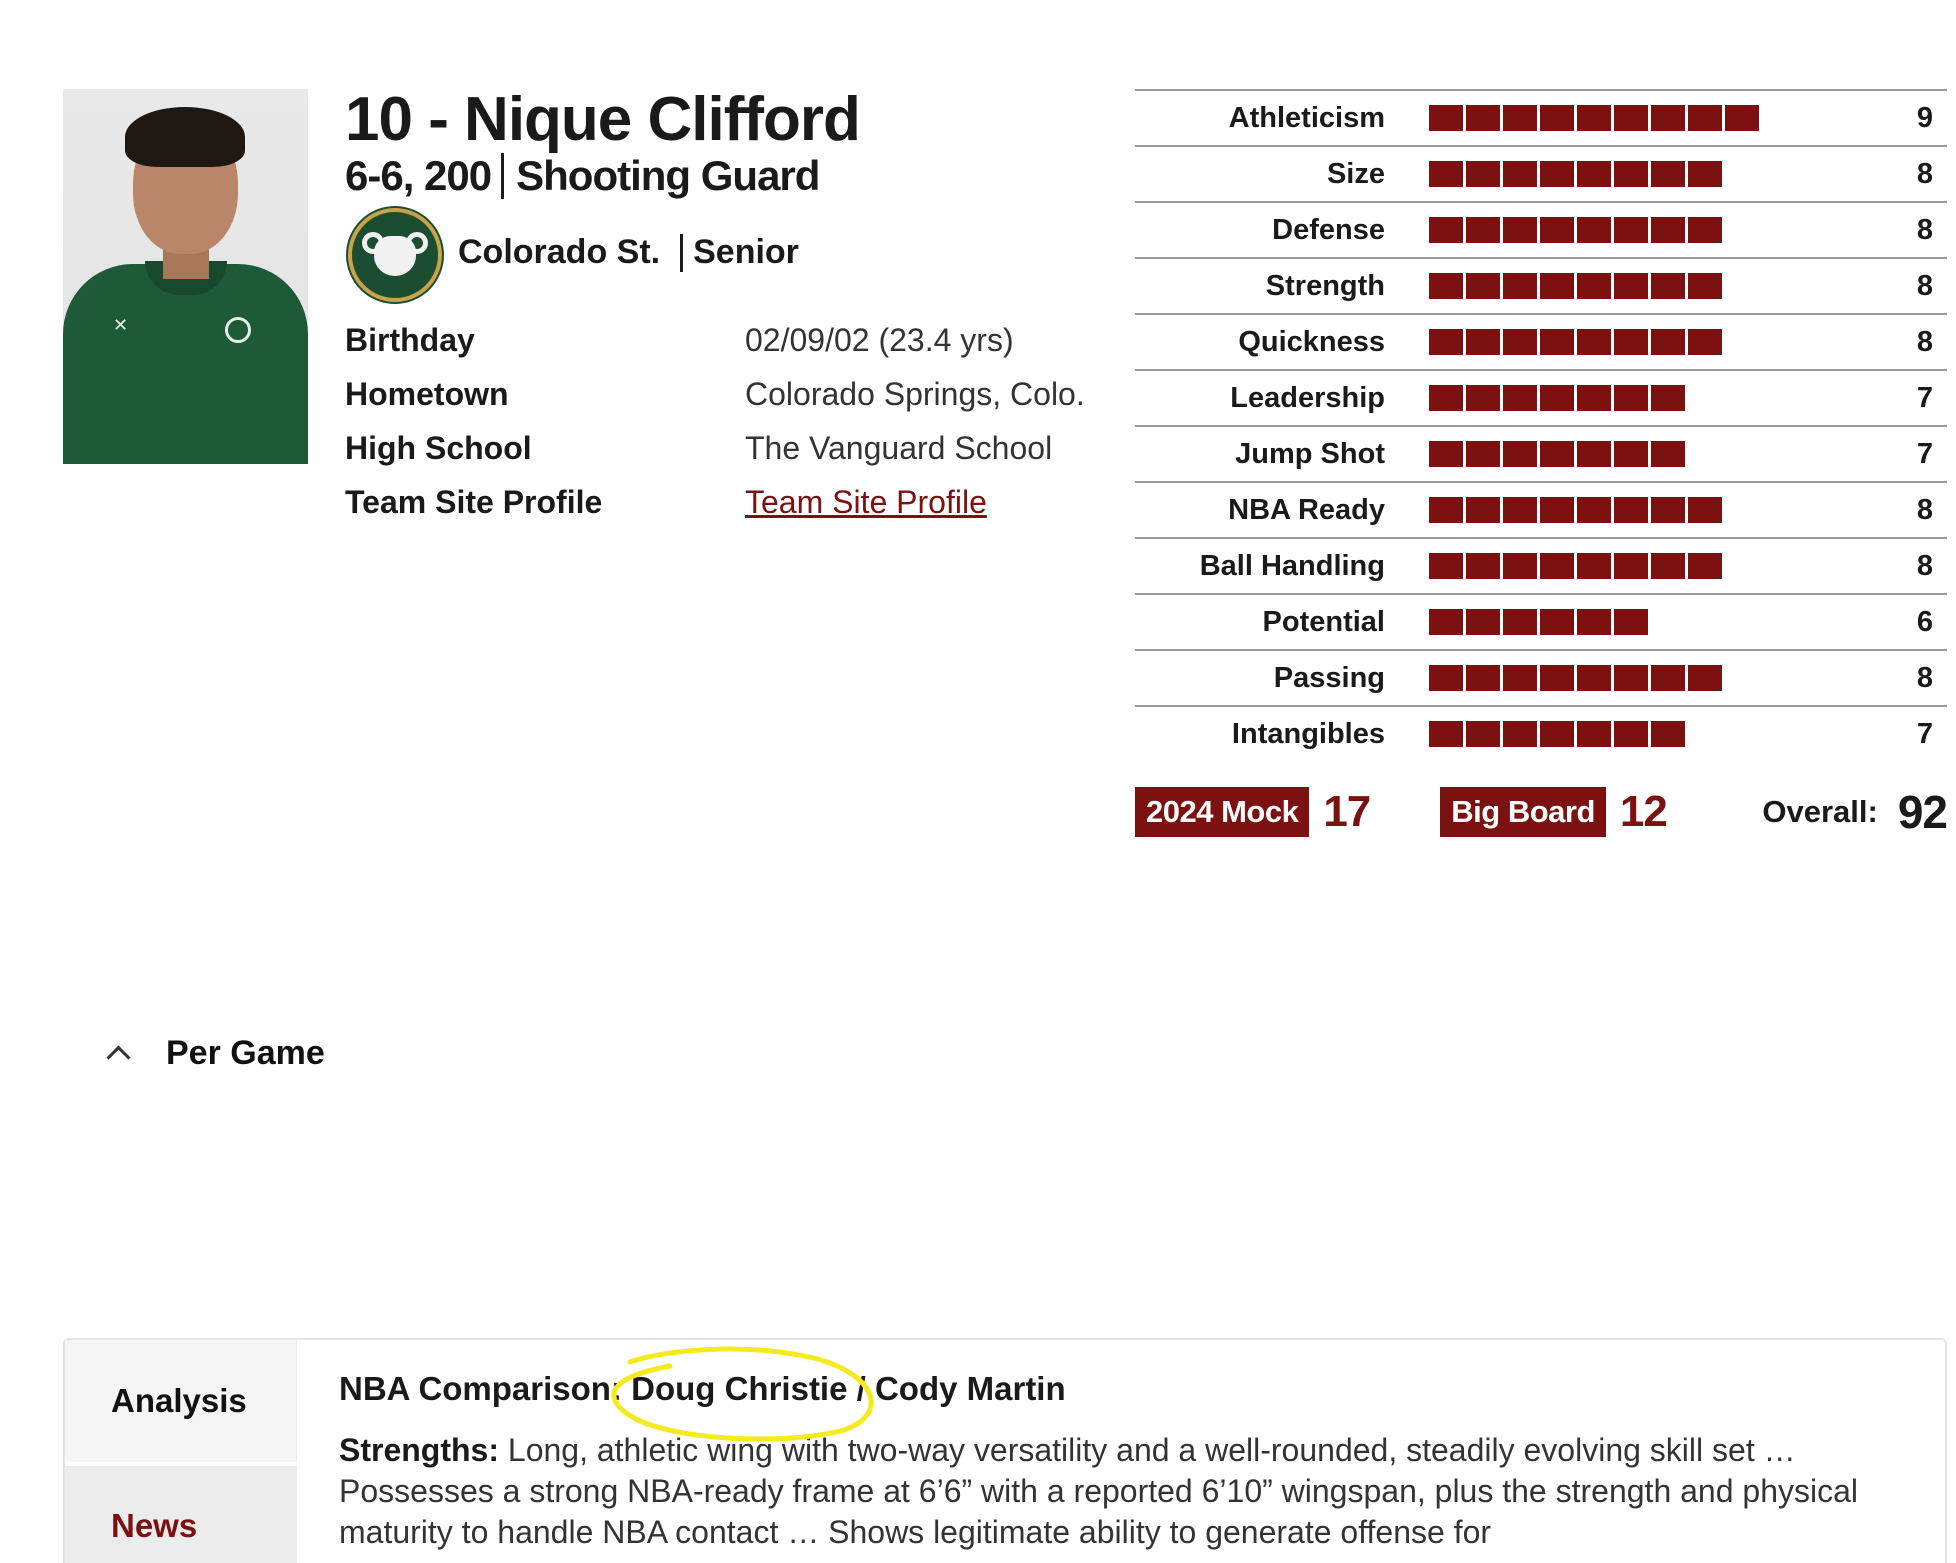  I want to click on player-subline: 6-6, 200 Shooting Guard, so click(582, 176).